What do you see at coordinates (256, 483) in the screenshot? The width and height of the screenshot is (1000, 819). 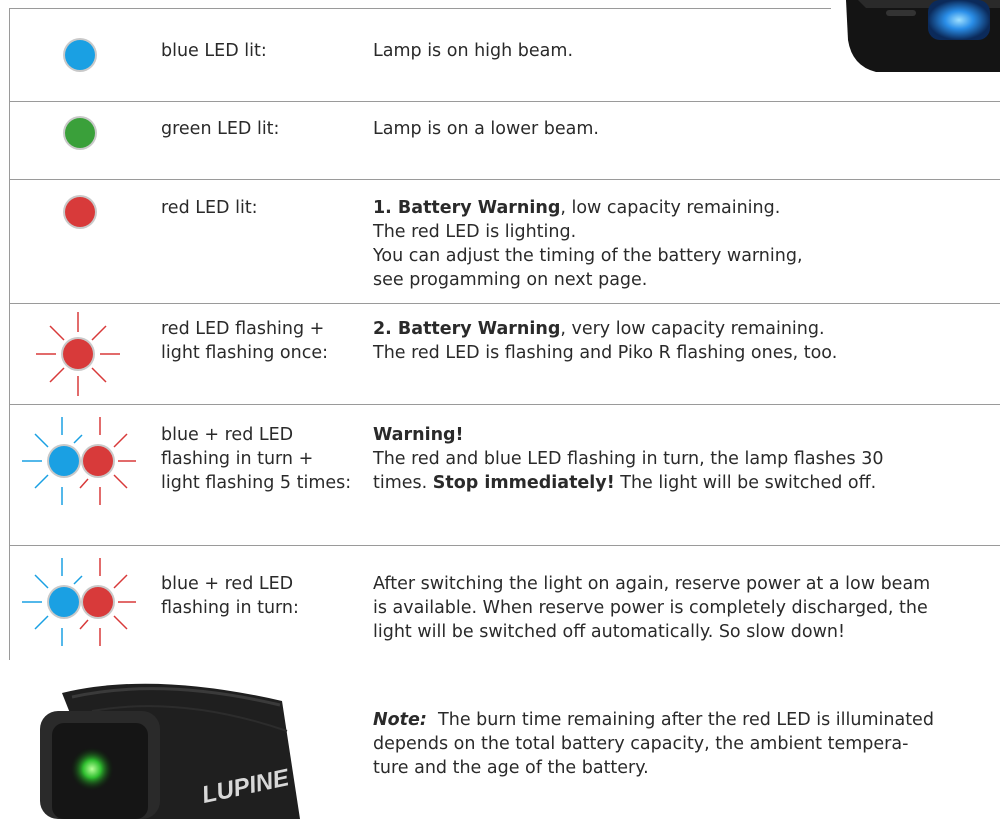 I see `status-line: light flashing 5 times:` at bounding box center [256, 483].